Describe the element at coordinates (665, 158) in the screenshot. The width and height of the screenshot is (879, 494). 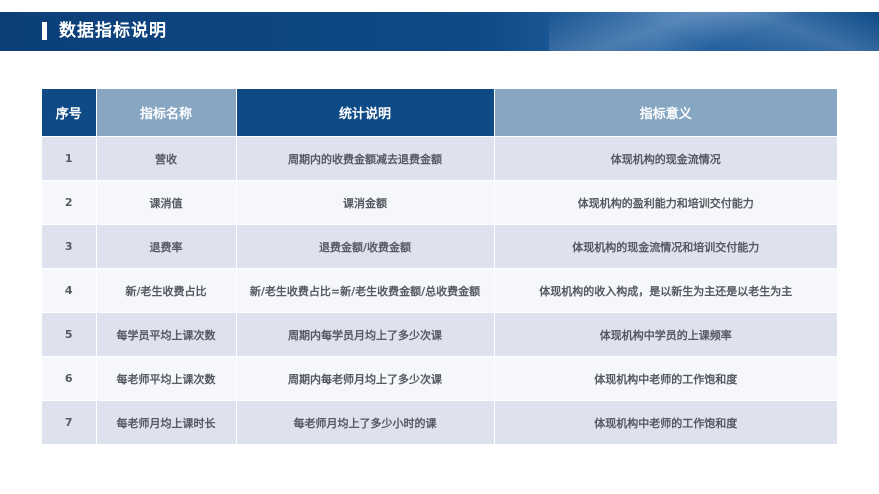
I see `cell-meaning: 体现机构的现金流情况` at that location.